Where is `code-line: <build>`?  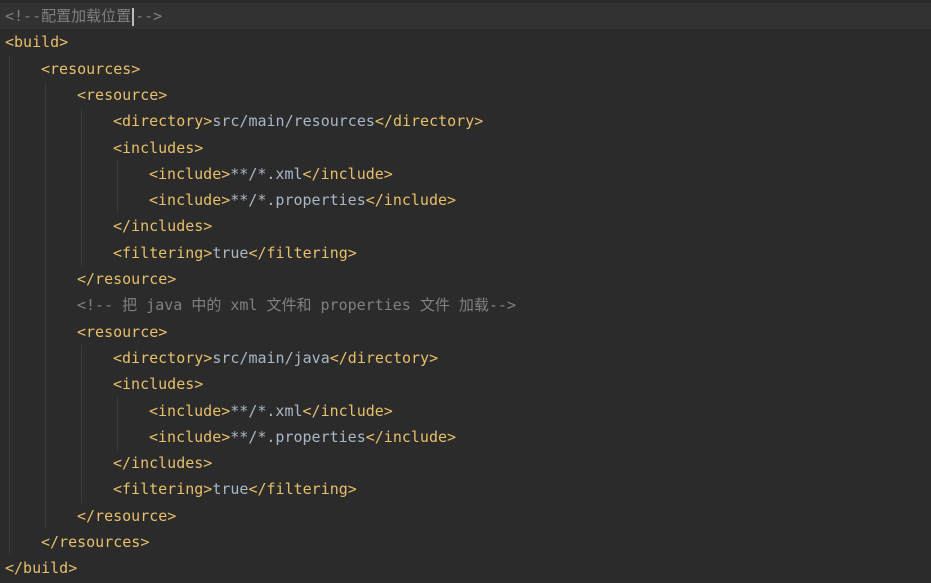
code-line: <build> is located at coordinates (465, 42).